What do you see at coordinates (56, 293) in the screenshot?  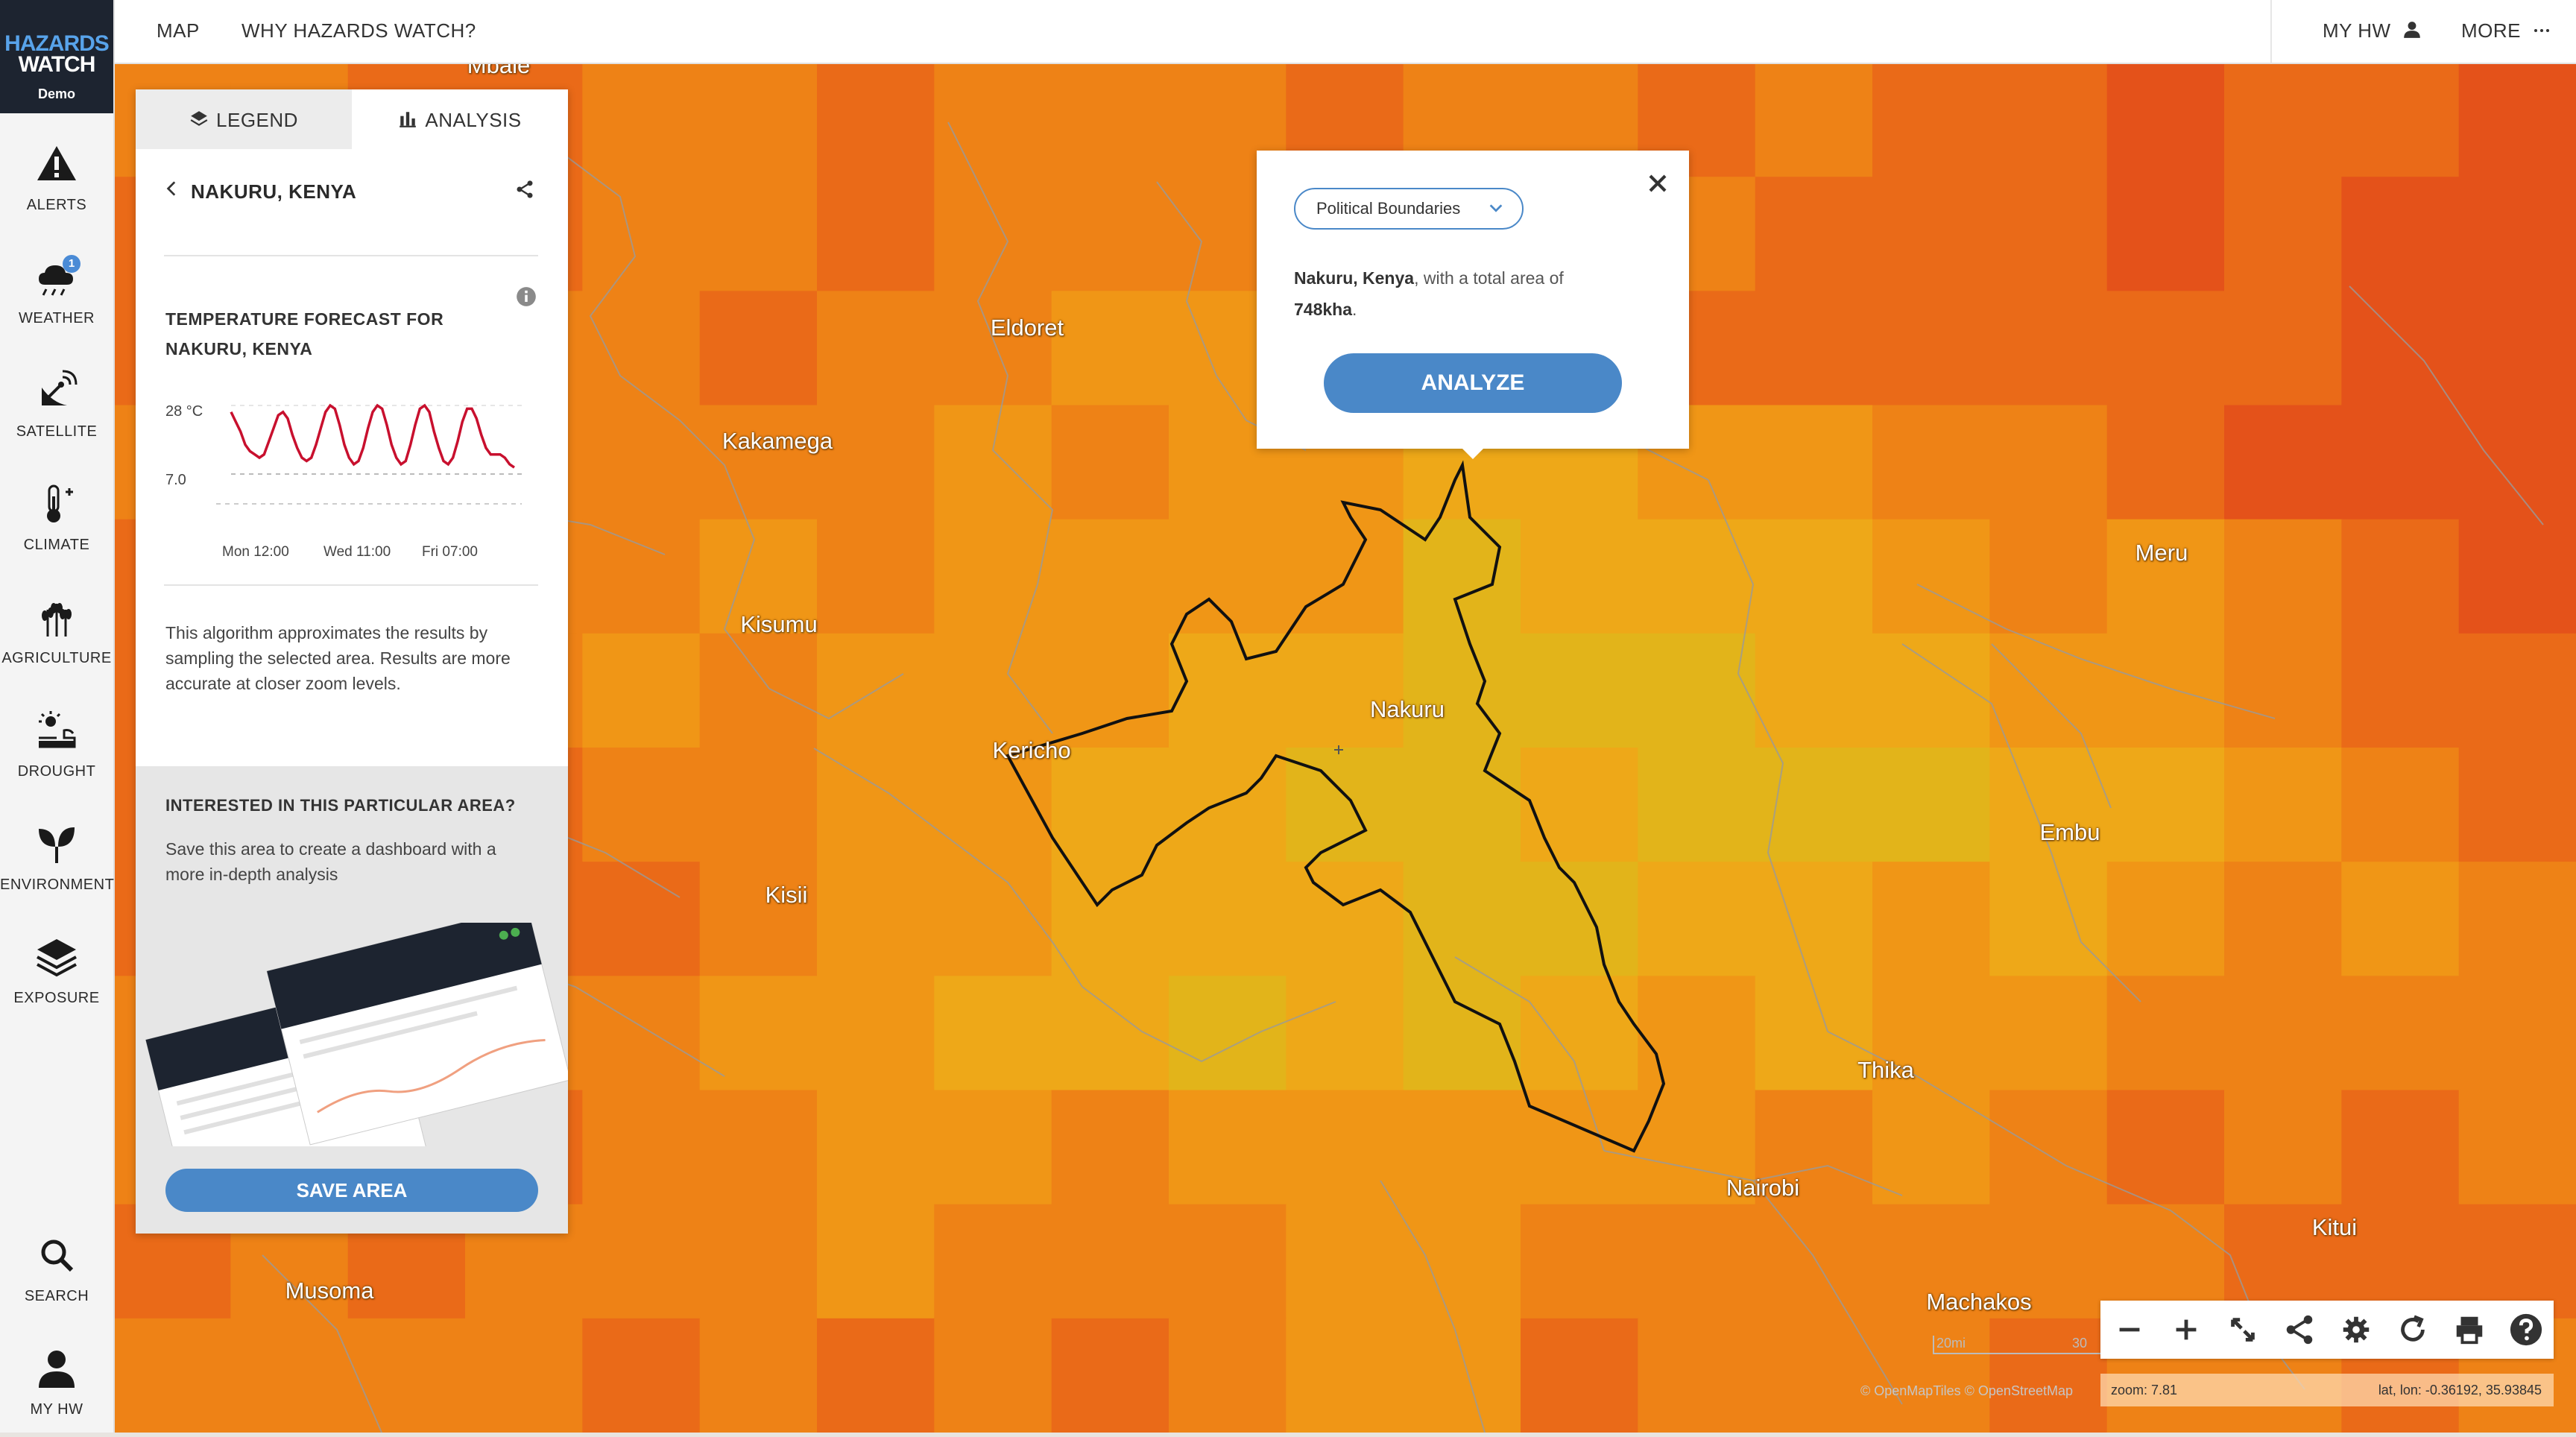 I see `nav-item-weather: 1 Weather` at bounding box center [56, 293].